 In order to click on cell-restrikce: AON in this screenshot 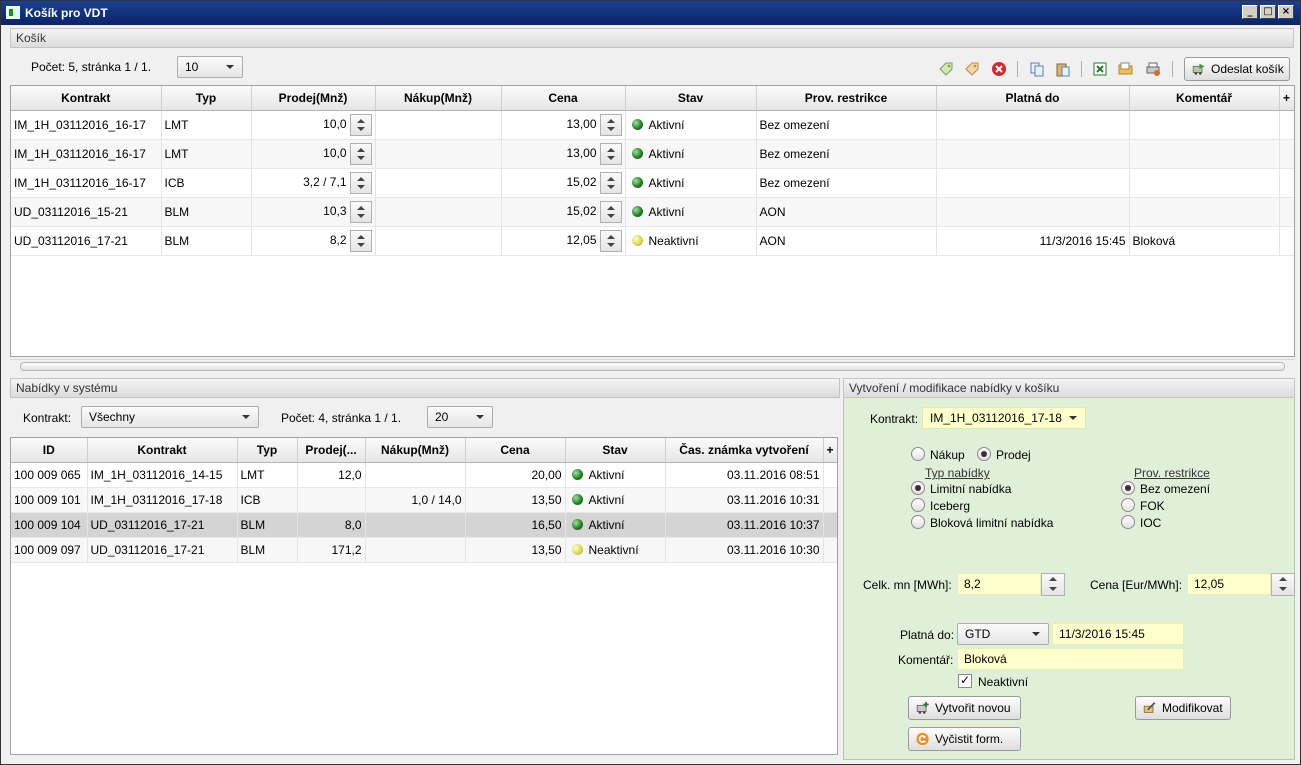, I will do `click(846, 241)`.